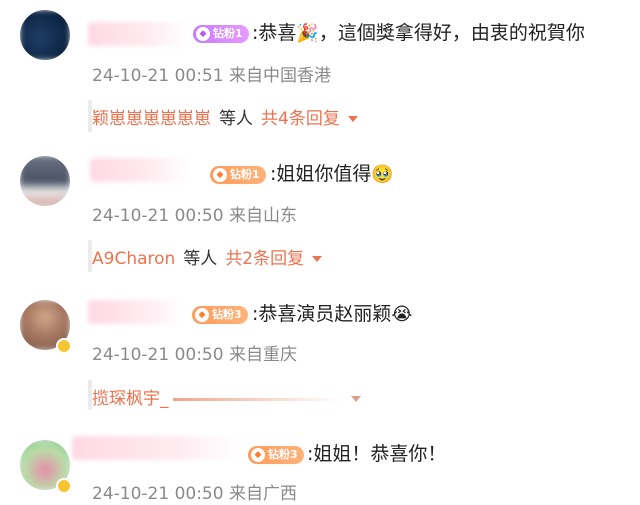 The width and height of the screenshot is (640, 505). What do you see at coordinates (133, 259) in the screenshot?
I see `reply-names: A9Charon` at bounding box center [133, 259].